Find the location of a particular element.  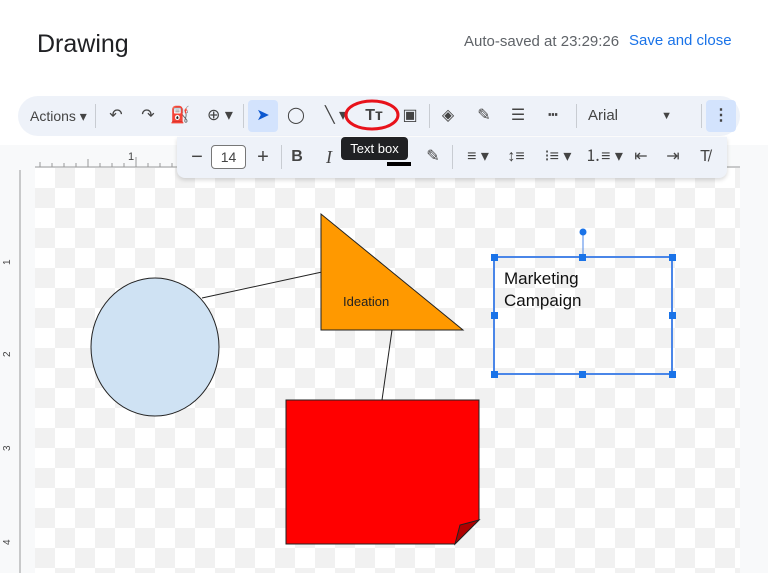

format-toolbar: − + B I ✎ ≡ ▾ ↕≡ ⁝≡ ▾ ⒈≡ ▾ ⇤ ⇥ T̸ is located at coordinates (452, 157).